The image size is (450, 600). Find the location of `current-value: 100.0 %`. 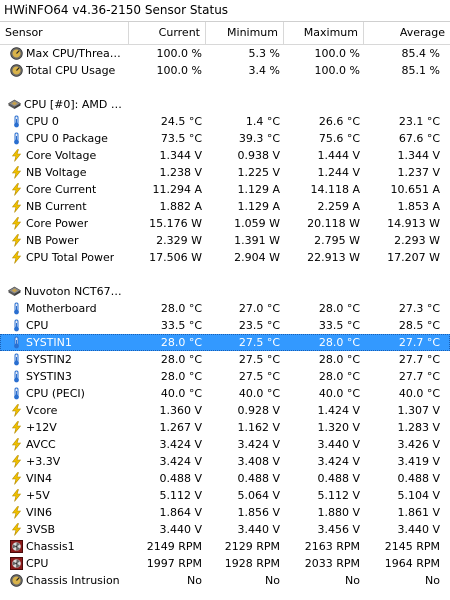

current-value: 100.0 % is located at coordinates (179, 53).